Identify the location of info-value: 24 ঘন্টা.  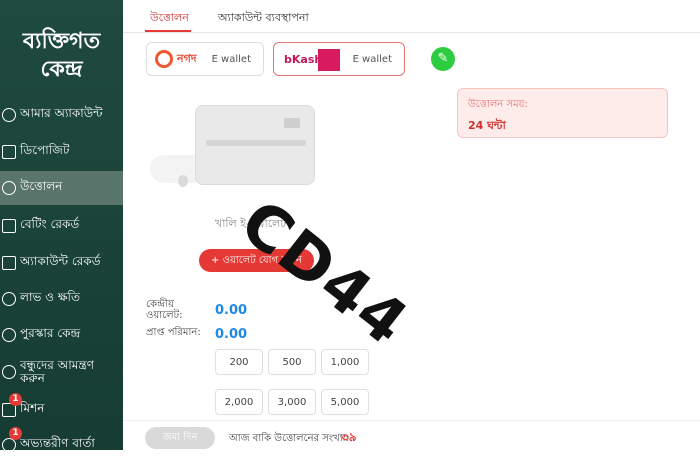
(487, 125).